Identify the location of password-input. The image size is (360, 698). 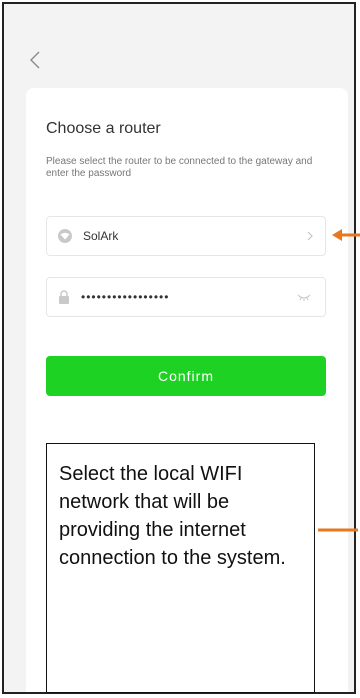
(181, 297).